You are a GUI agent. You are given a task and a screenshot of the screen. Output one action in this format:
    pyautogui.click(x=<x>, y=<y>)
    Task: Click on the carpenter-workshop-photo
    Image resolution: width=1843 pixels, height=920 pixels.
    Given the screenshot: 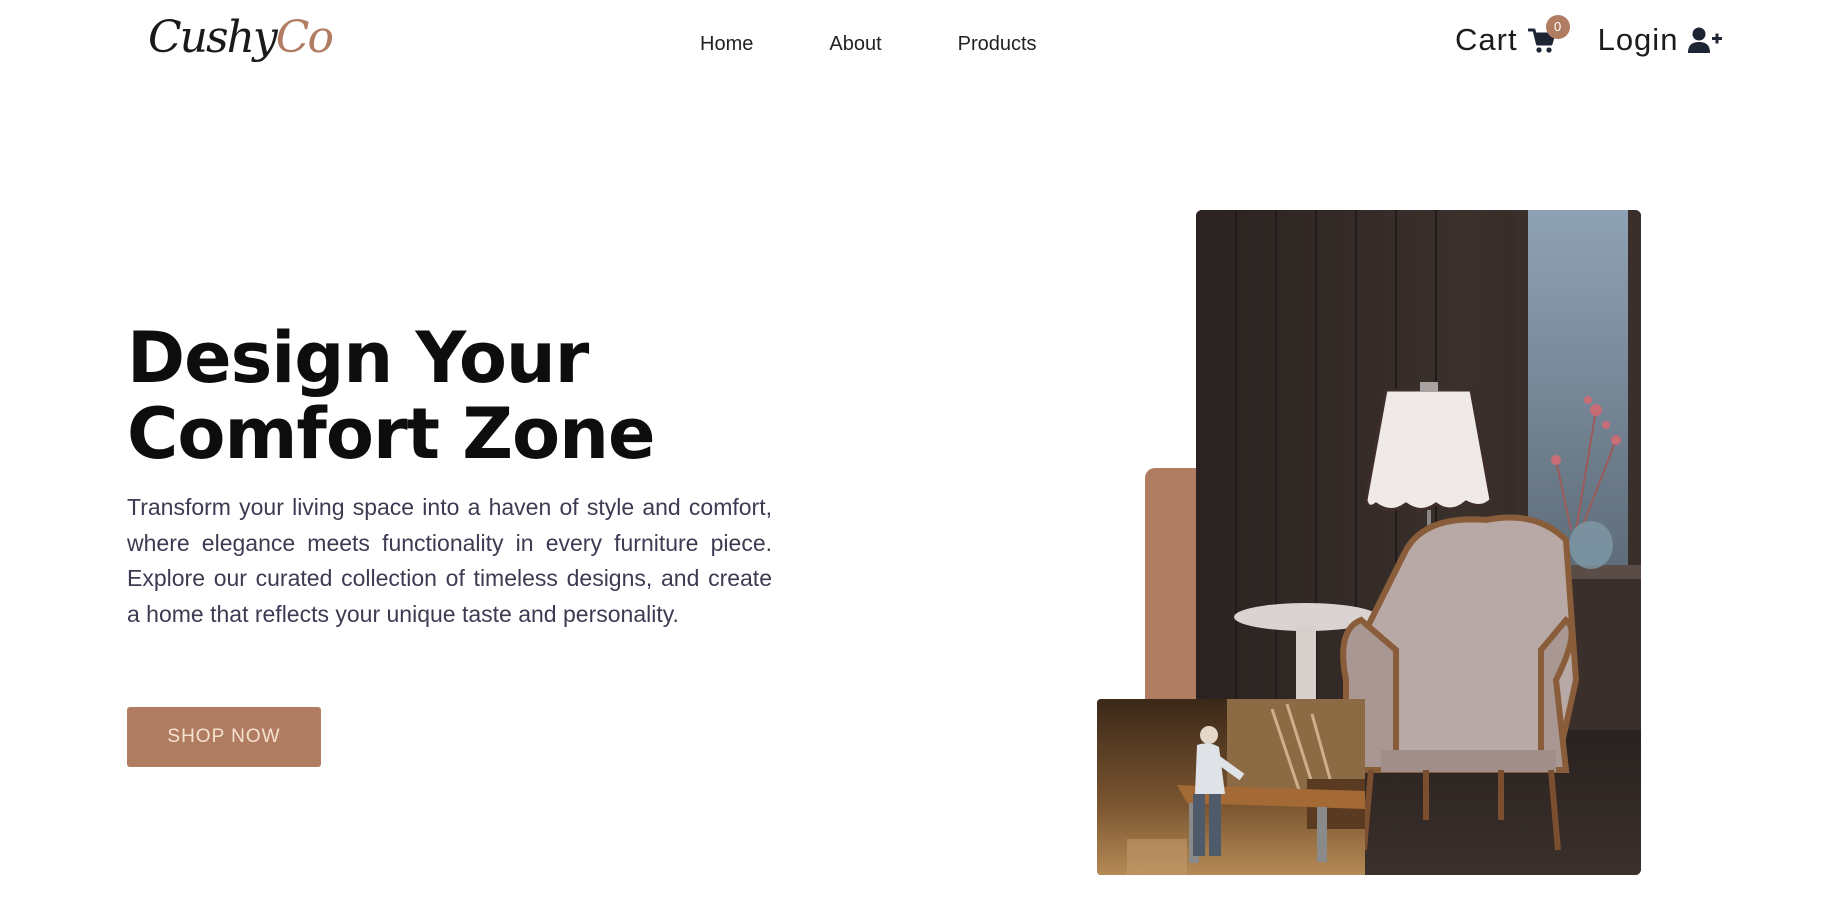 What is the action you would take?
    pyautogui.click(x=1231, y=787)
    